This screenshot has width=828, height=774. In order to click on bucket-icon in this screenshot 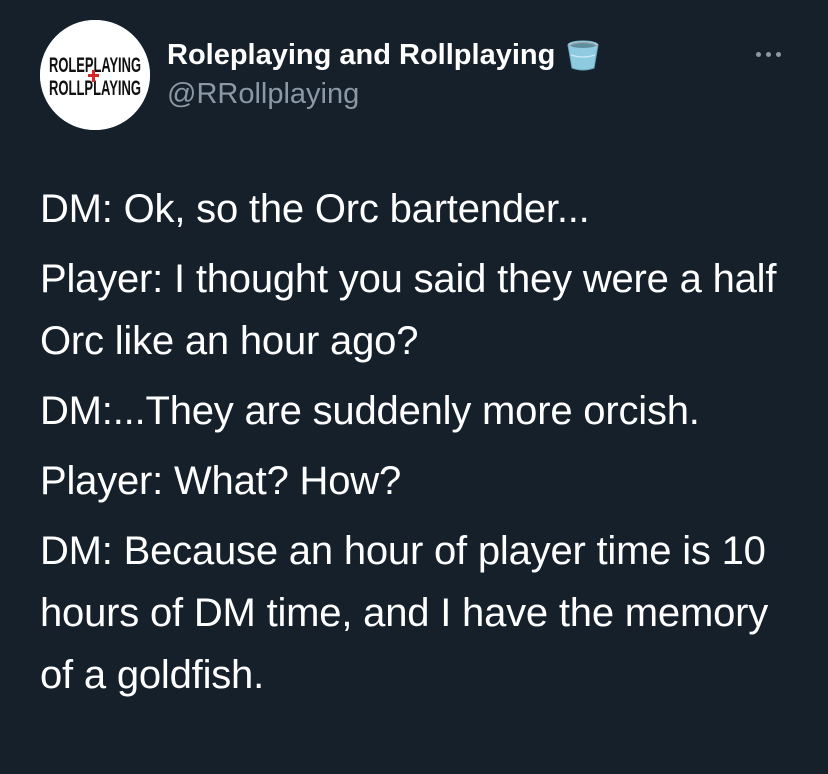, I will do `click(583, 55)`.